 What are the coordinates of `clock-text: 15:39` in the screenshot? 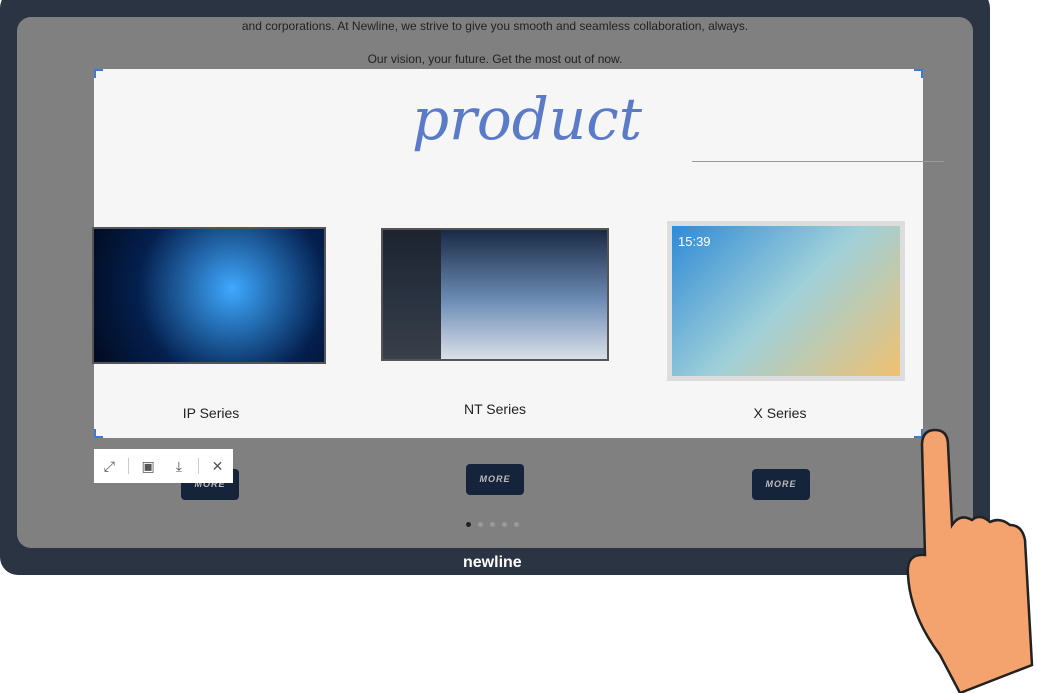 It's located at (694, 241).